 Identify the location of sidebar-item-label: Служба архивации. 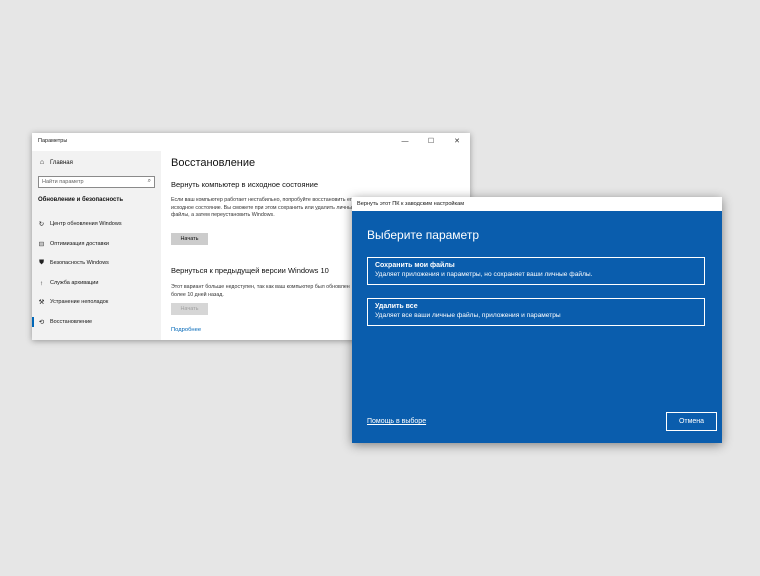
(74, 283).